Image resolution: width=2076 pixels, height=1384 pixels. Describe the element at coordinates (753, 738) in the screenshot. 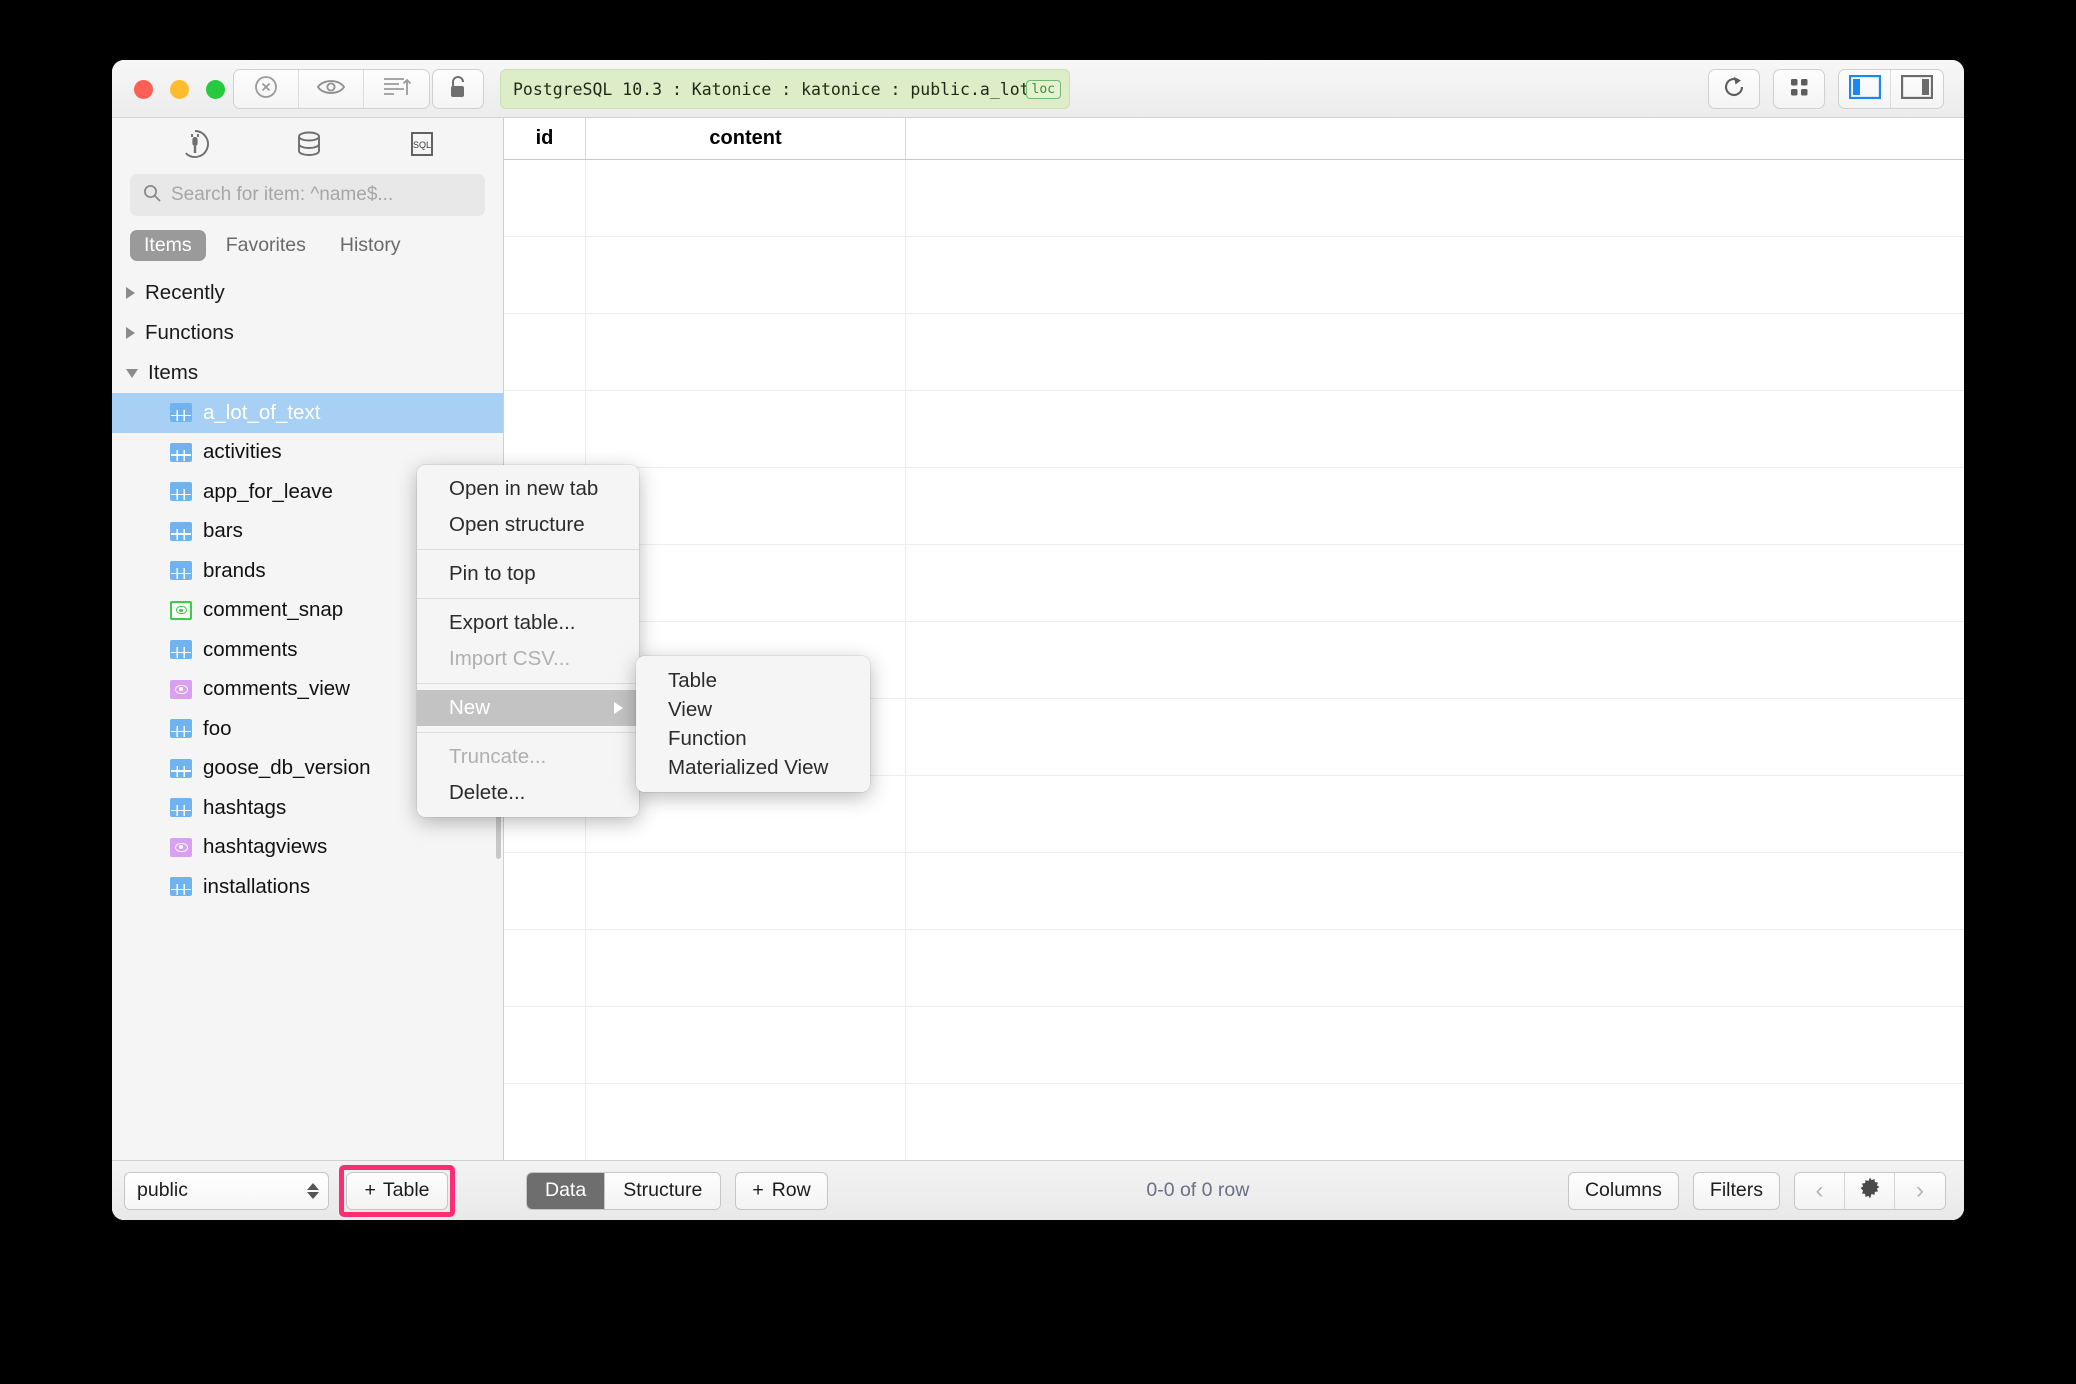

I see `submenu-item-function: Function` at that location.